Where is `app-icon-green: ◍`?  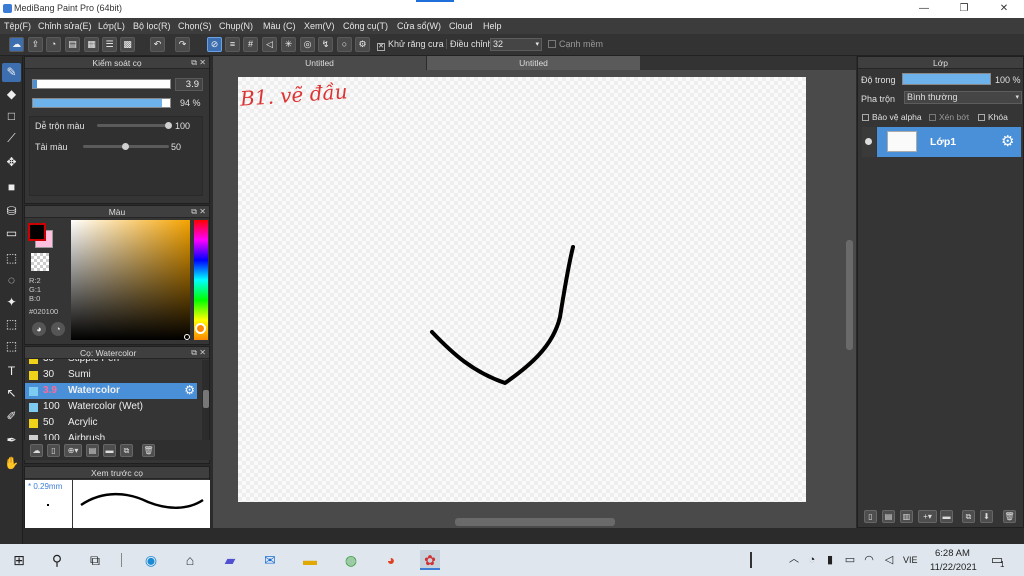 app-icon-green: ◍ is located at coordinates (351, 560).